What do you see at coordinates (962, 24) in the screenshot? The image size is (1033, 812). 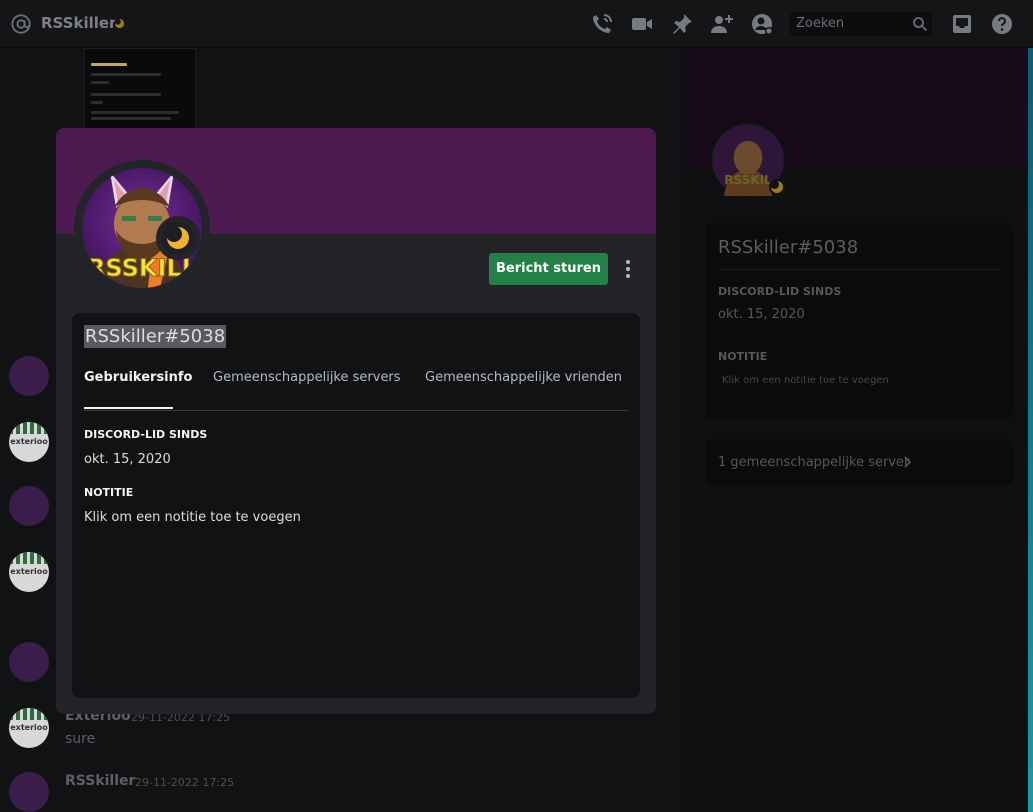 I see `inbox-icon` at bounding box center [962, 24].